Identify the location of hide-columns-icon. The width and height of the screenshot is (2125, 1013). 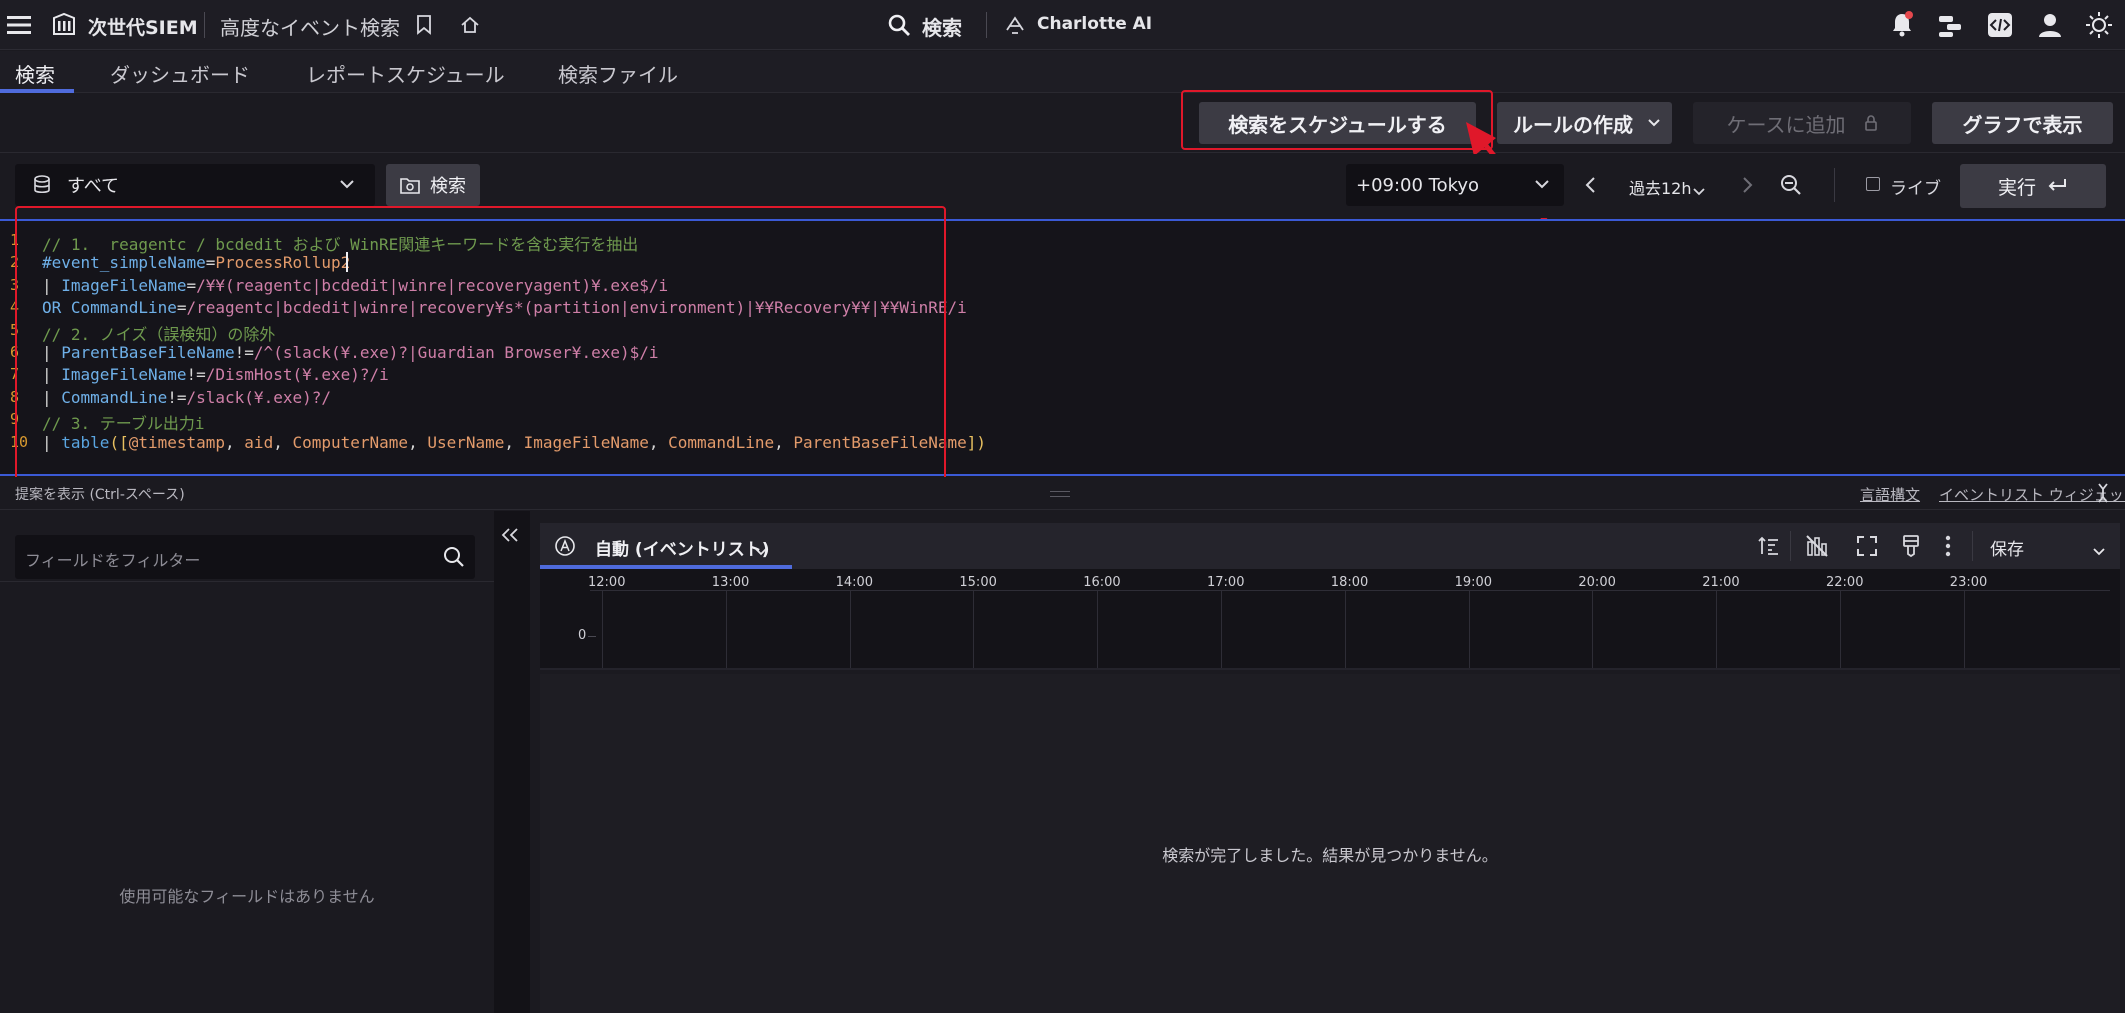
(1817, 548).